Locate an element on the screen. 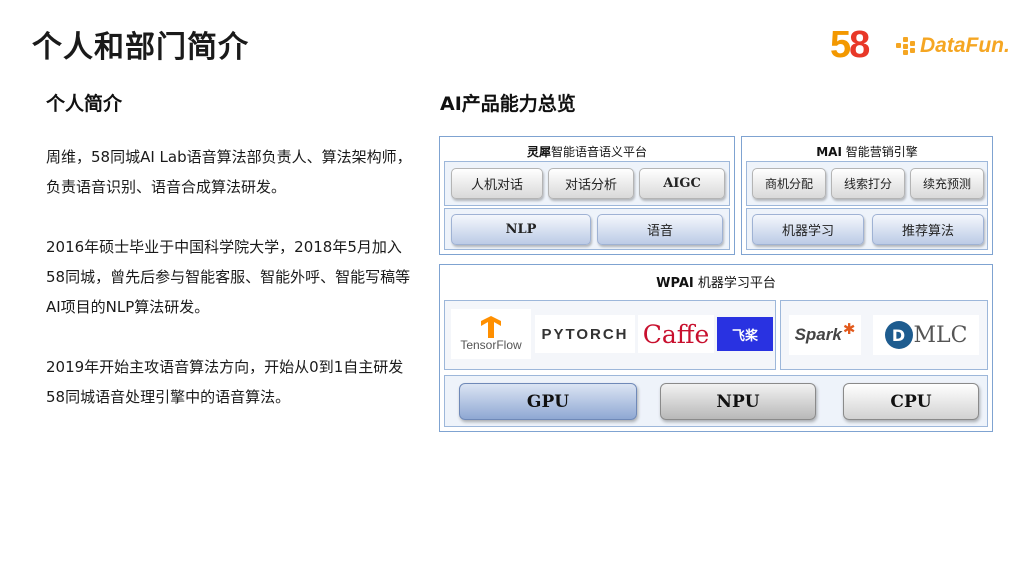  spark-label: Spark is located at coordinates (818, 334).